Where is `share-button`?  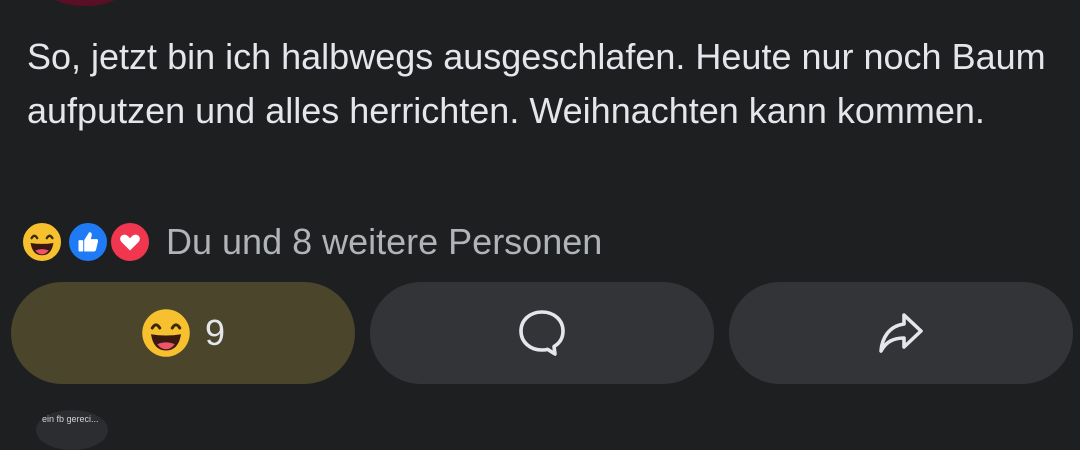 share-button is located at coordinates (901, 333).